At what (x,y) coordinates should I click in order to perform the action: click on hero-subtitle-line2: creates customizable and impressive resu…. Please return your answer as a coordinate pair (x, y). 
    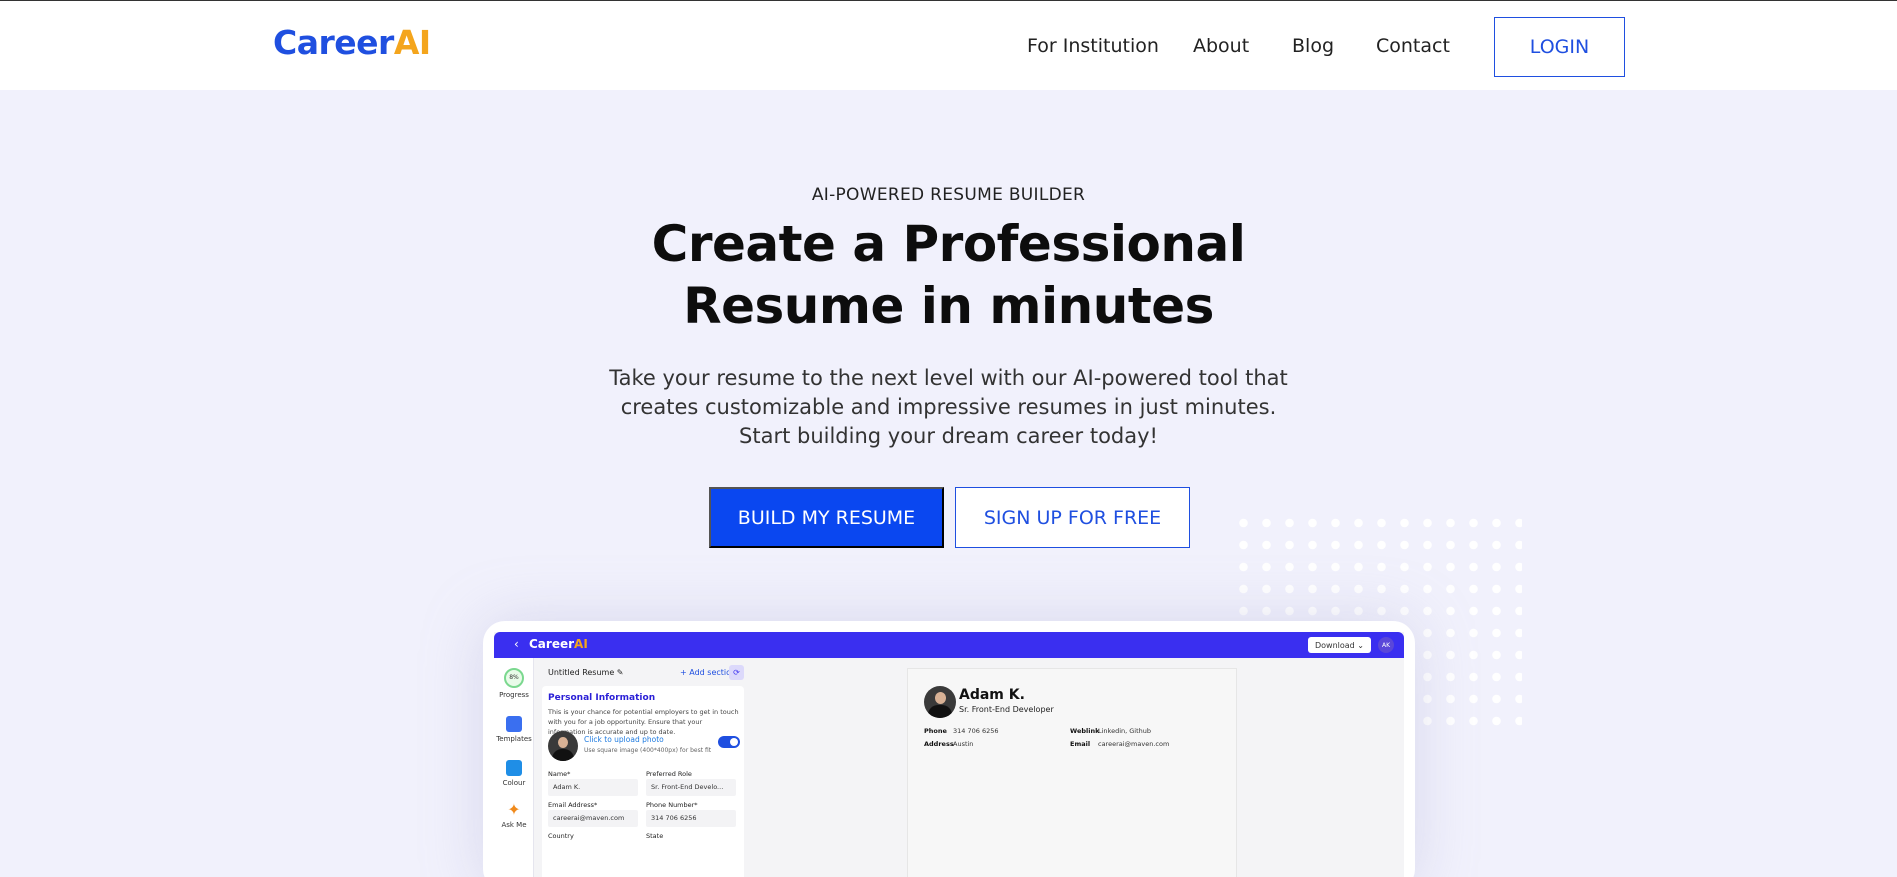
    Looking at the image, I should click on (948, 407).